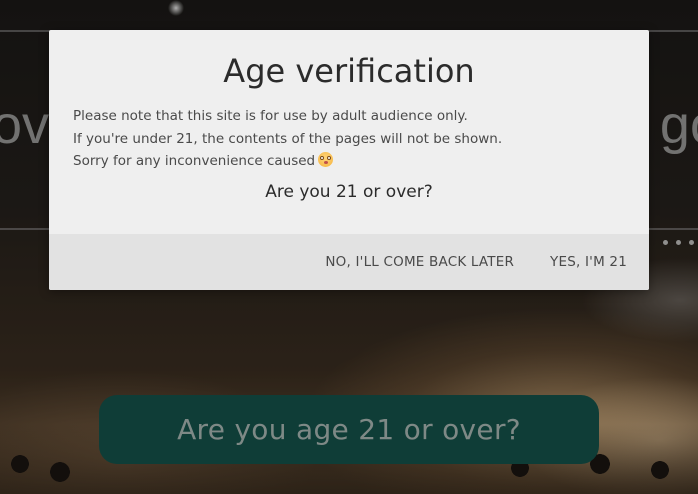 This screenshot has height=494, width=698. Describe the element at coordinates (349, 71) in the screenshot. I see `dialog-title: Age verification` at that location.